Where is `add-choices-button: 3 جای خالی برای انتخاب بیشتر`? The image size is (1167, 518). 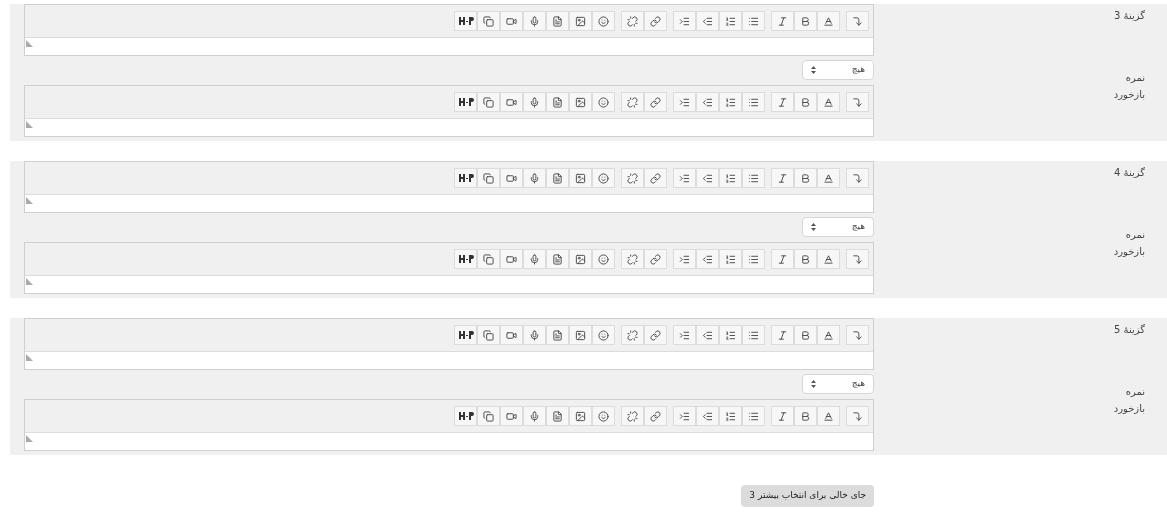
add-choices-button: 3 جای خالی برای انتخاب بیشتر is located at coordinates (807, 496).